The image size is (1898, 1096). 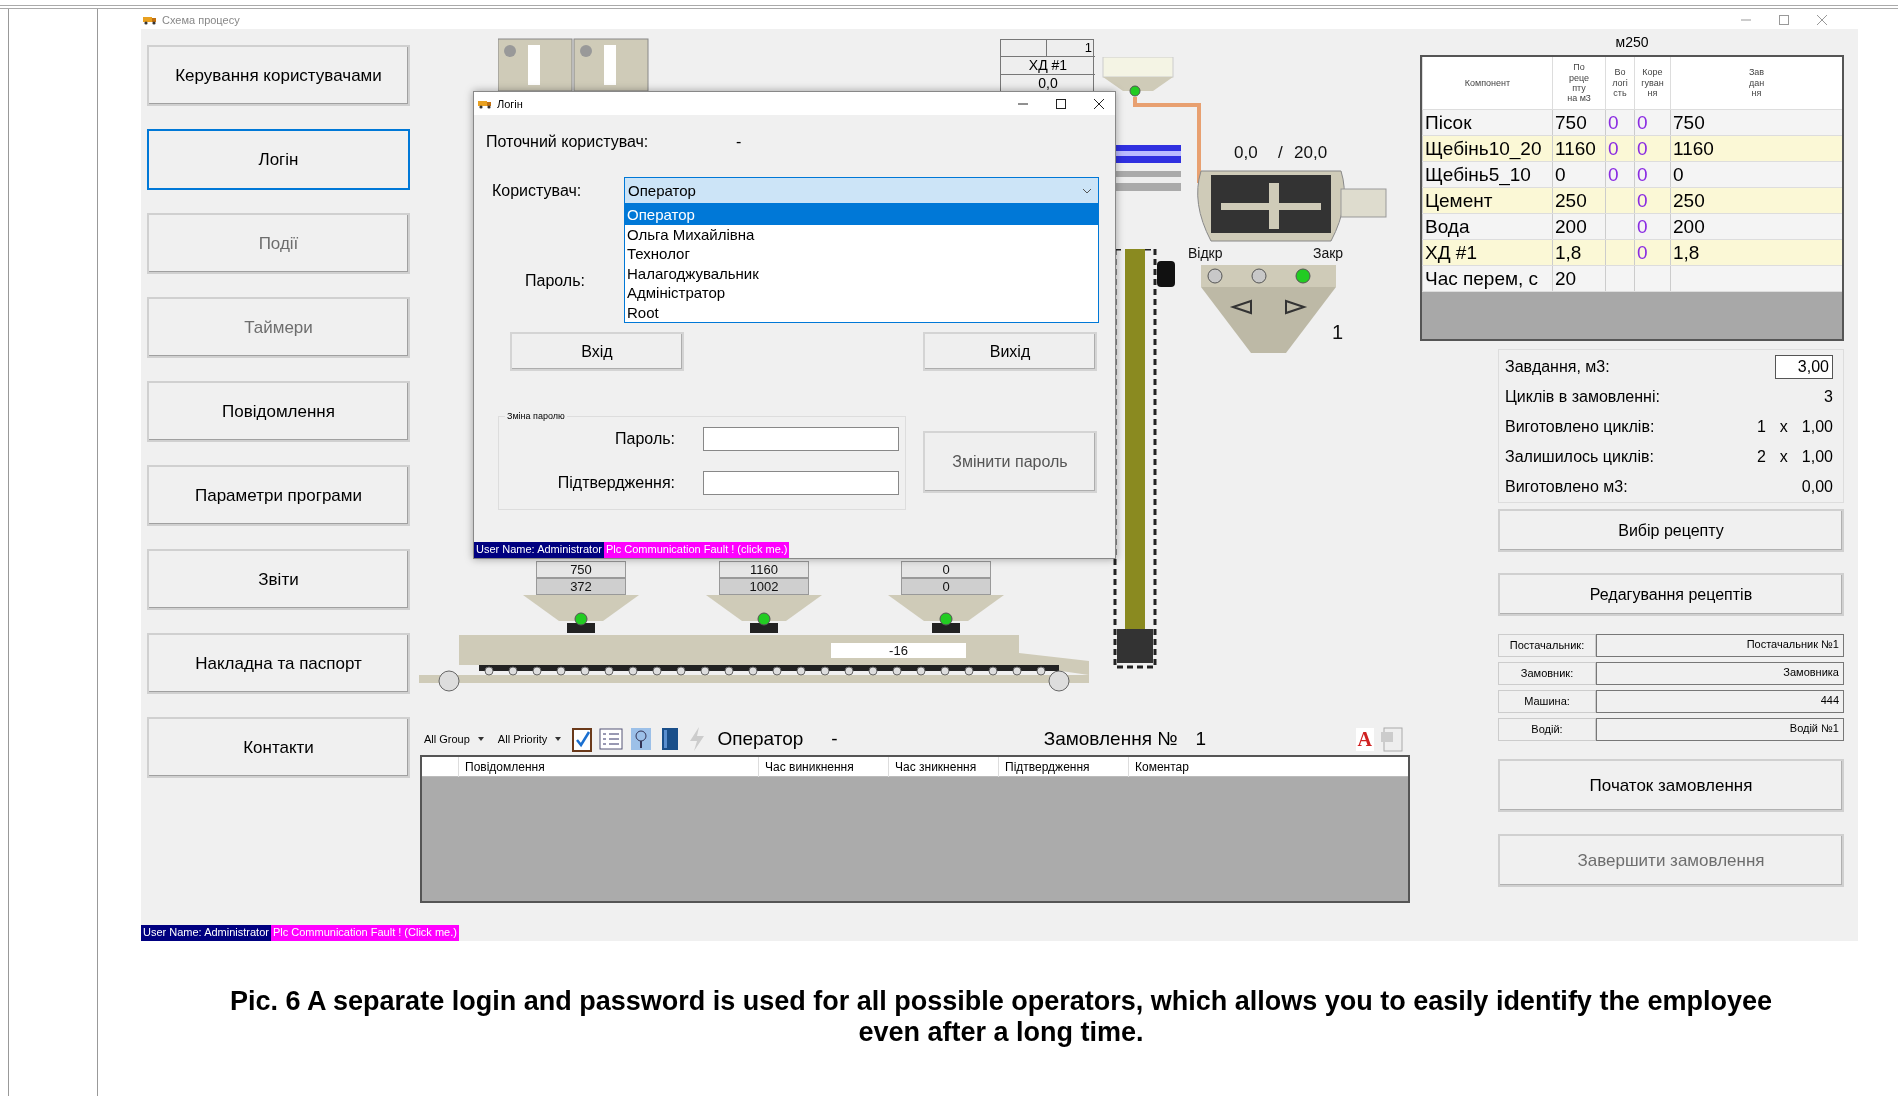 What do you see at coordinates (568, 142) in the screenshot?
I see `current-user-label: Поточний користувач:` at bounding box center [568, 142].